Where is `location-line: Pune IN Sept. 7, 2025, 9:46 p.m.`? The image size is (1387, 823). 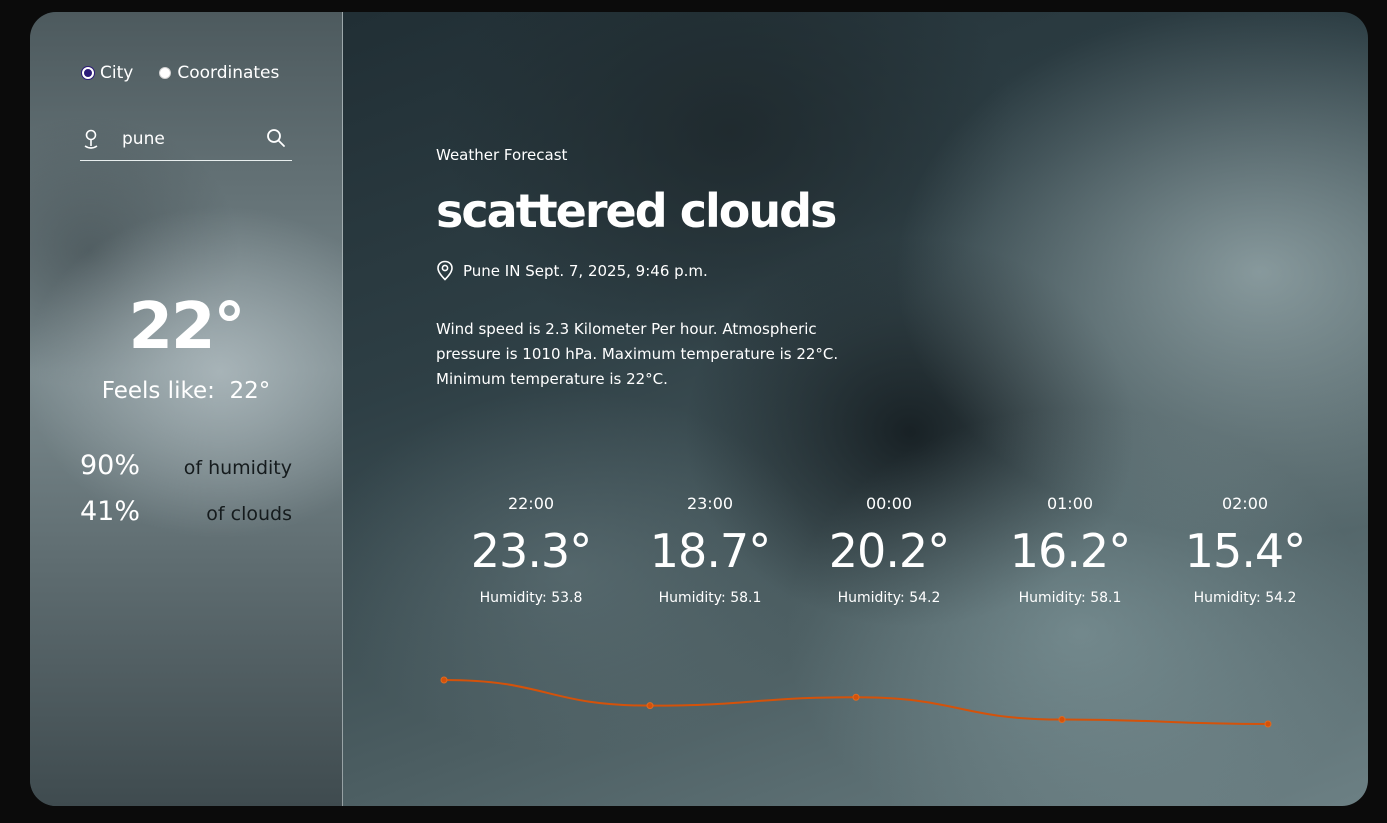 location-line: Pune IN Sept. 7, 2025, 9:46 p.m. is located at coordinates (572, 270).